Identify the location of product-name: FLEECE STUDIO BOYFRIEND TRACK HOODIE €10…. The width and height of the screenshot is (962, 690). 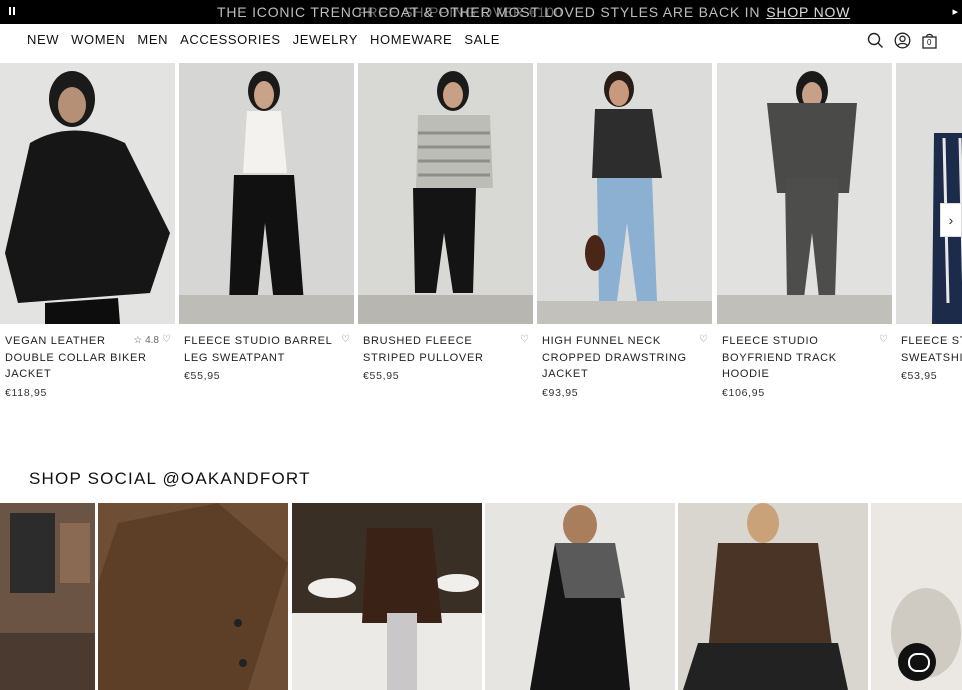
(797, 367).